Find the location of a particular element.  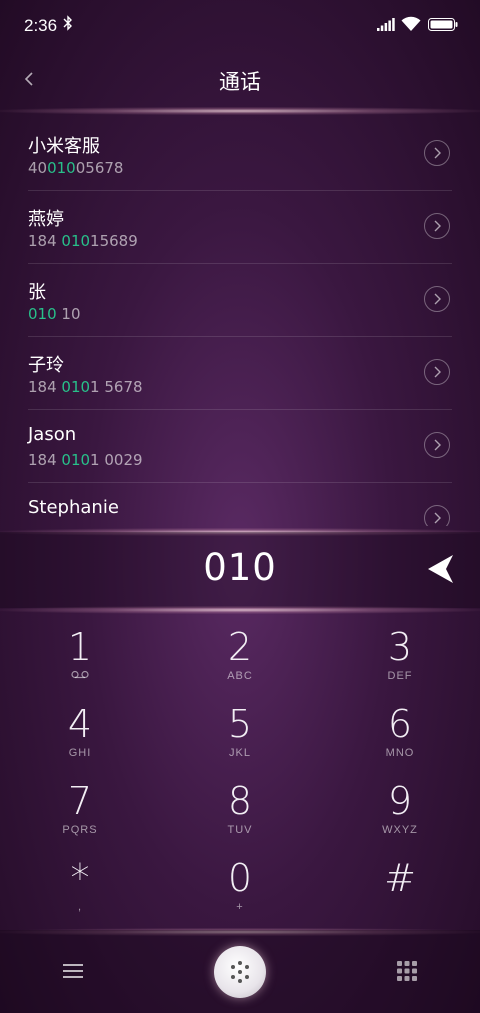

contact-number: 184 0101 0029 is located at coordinates (85, 460).